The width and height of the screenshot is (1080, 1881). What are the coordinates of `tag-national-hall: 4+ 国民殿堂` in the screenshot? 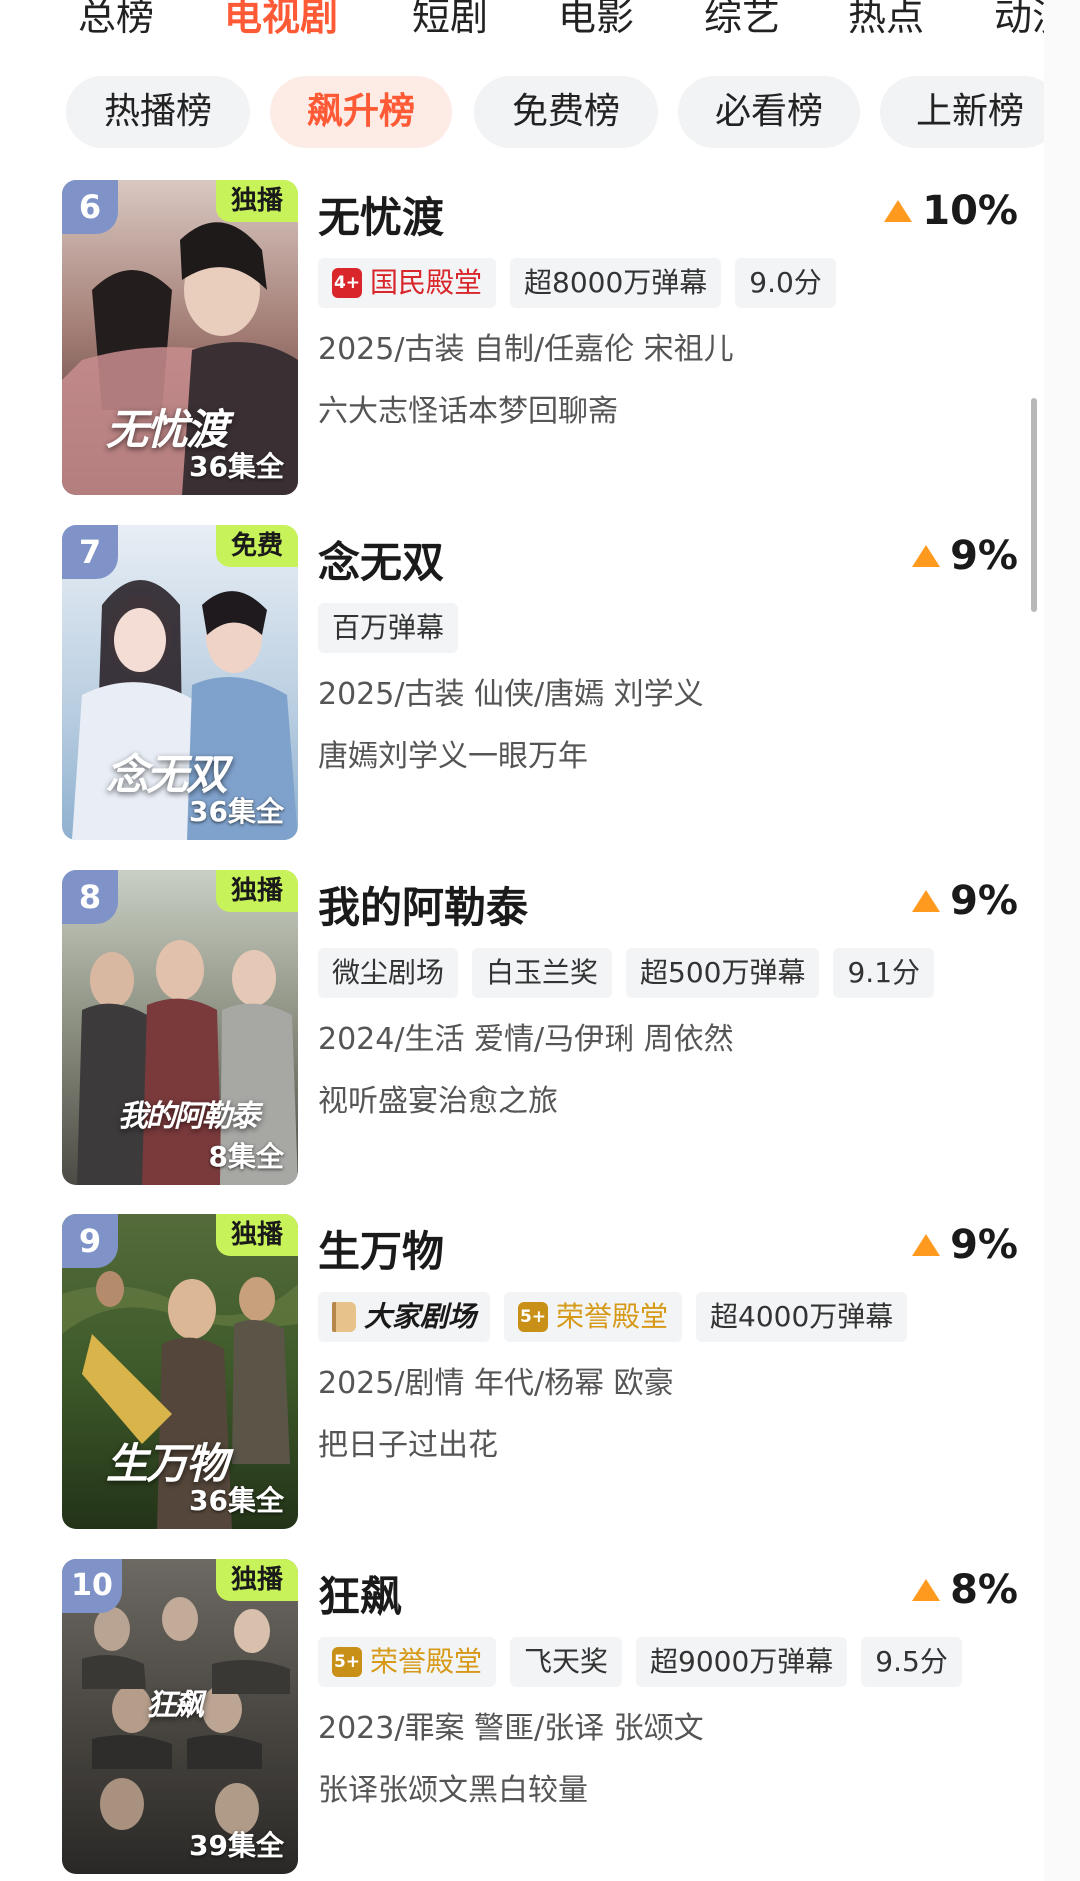 It's located at (407, 283).